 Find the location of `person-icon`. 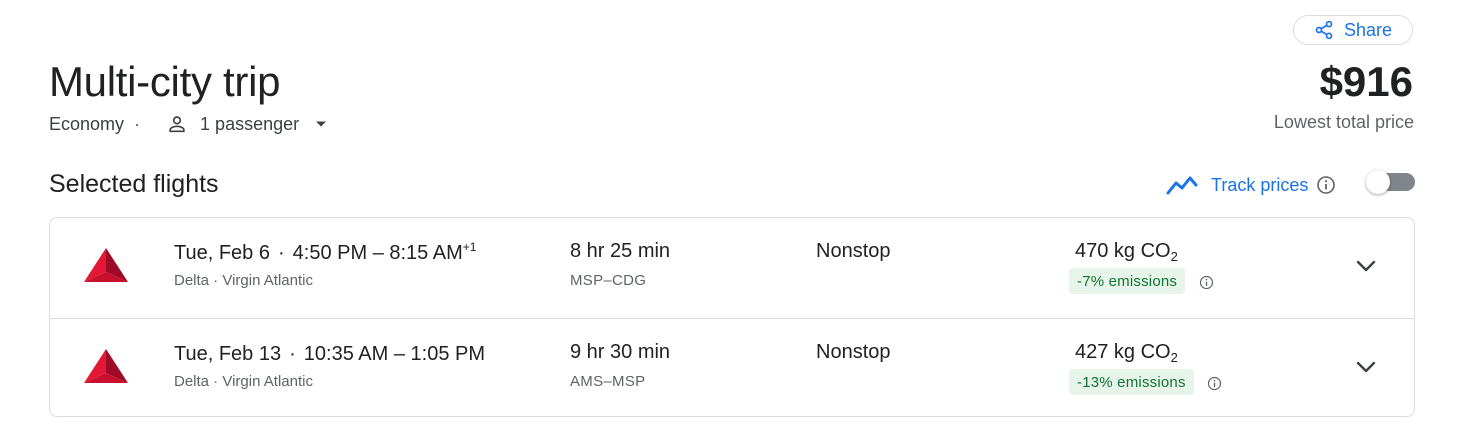

person-icon is located at coordinates (177, 124).